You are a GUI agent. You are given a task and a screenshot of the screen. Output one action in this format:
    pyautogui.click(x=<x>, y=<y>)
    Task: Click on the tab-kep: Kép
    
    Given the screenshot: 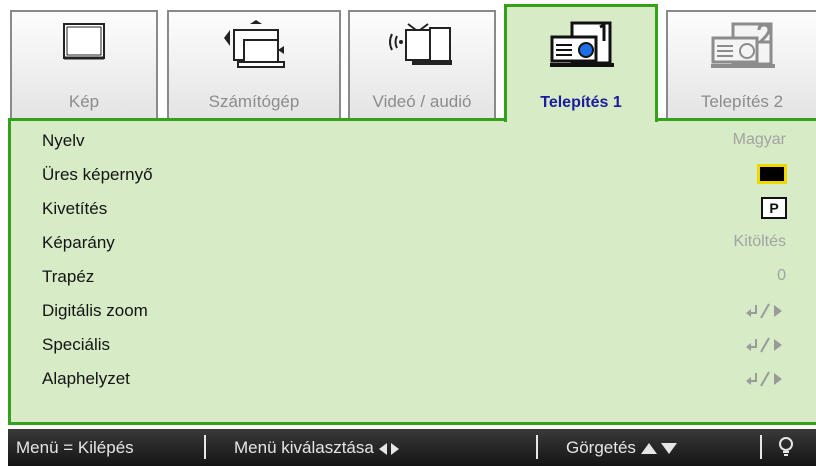 What is the action you would take?
    pyautogui.click(x=84, y=64)
    